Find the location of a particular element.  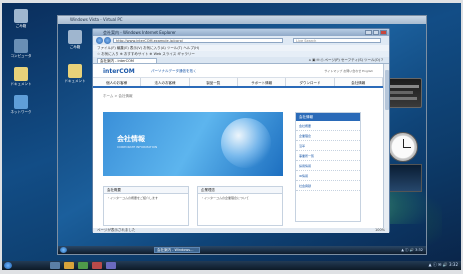

nav-item: サポート情報 is located at coordinates (262, 82).